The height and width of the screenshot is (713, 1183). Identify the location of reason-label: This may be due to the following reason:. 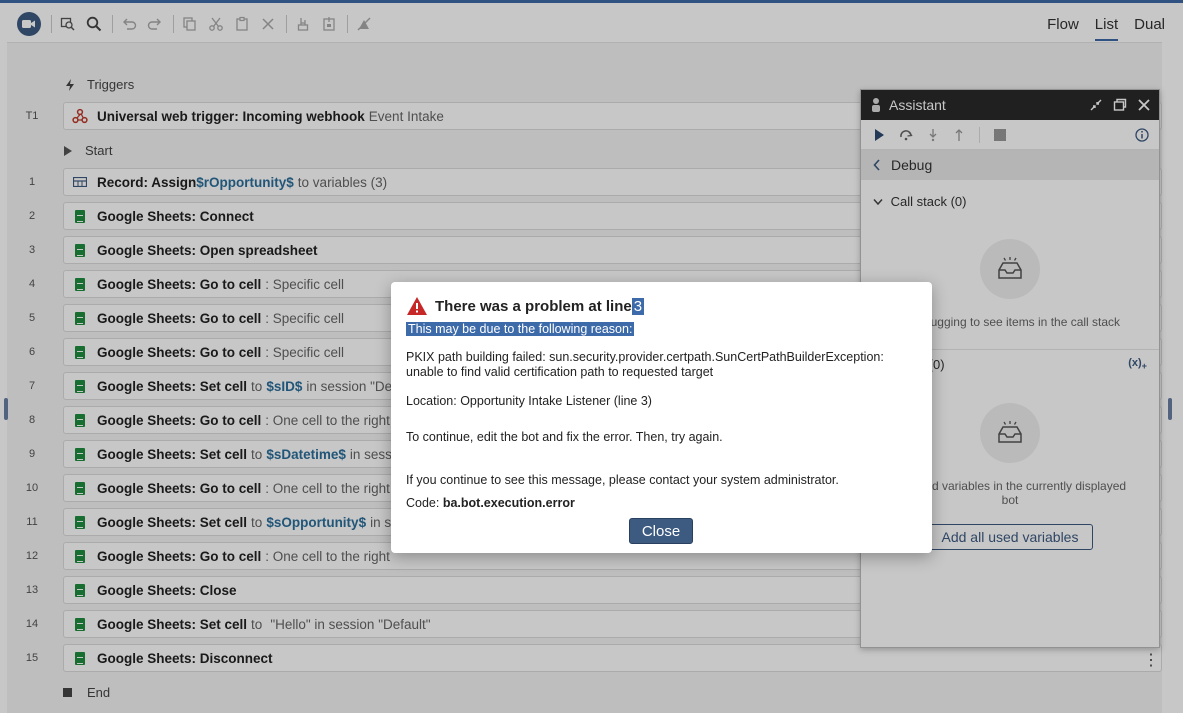
(520, 329).